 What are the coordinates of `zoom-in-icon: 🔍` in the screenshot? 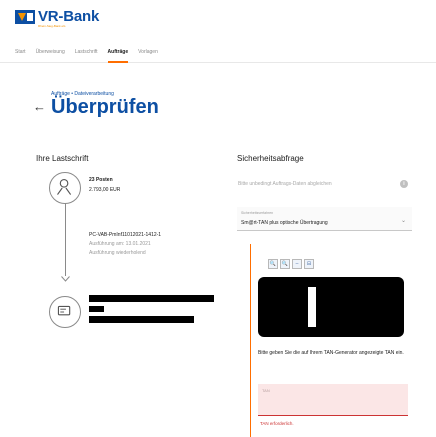 It's located at (273, 264).